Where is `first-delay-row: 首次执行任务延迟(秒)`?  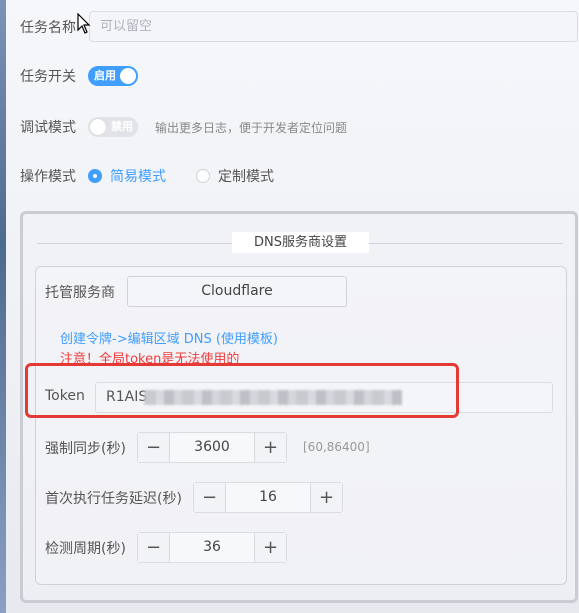
first-delay-row: 首次执行任务延迟(秒) is located at coordinates (113, 498).